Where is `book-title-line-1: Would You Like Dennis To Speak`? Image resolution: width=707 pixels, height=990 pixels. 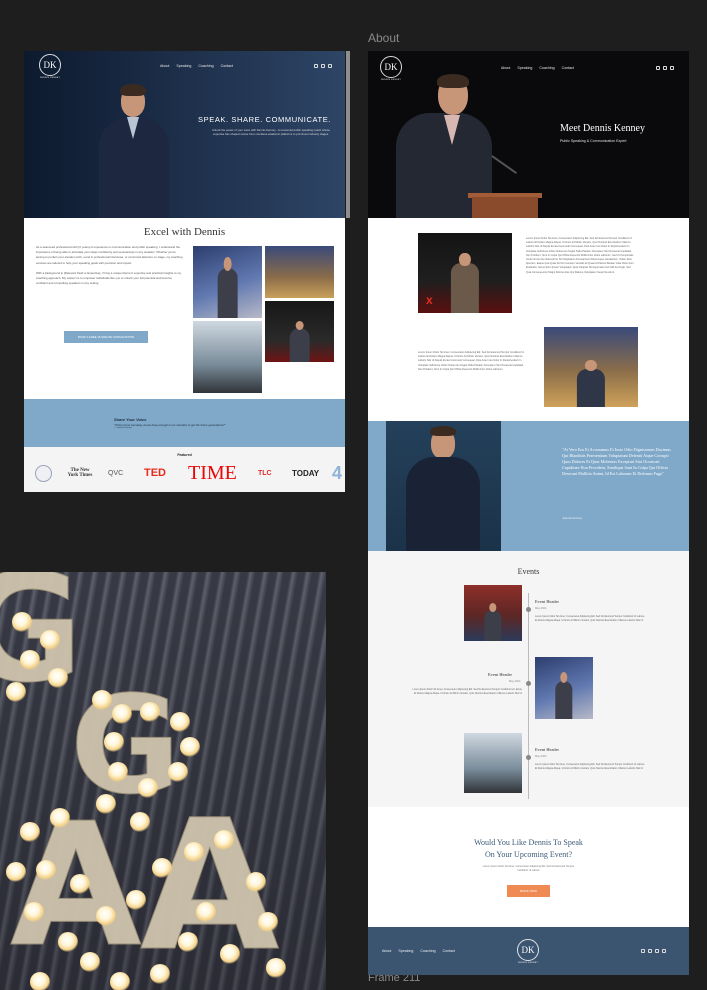 book-title-line-1: Would You Like Dennis To Speak is located at coordinates (528, 842).